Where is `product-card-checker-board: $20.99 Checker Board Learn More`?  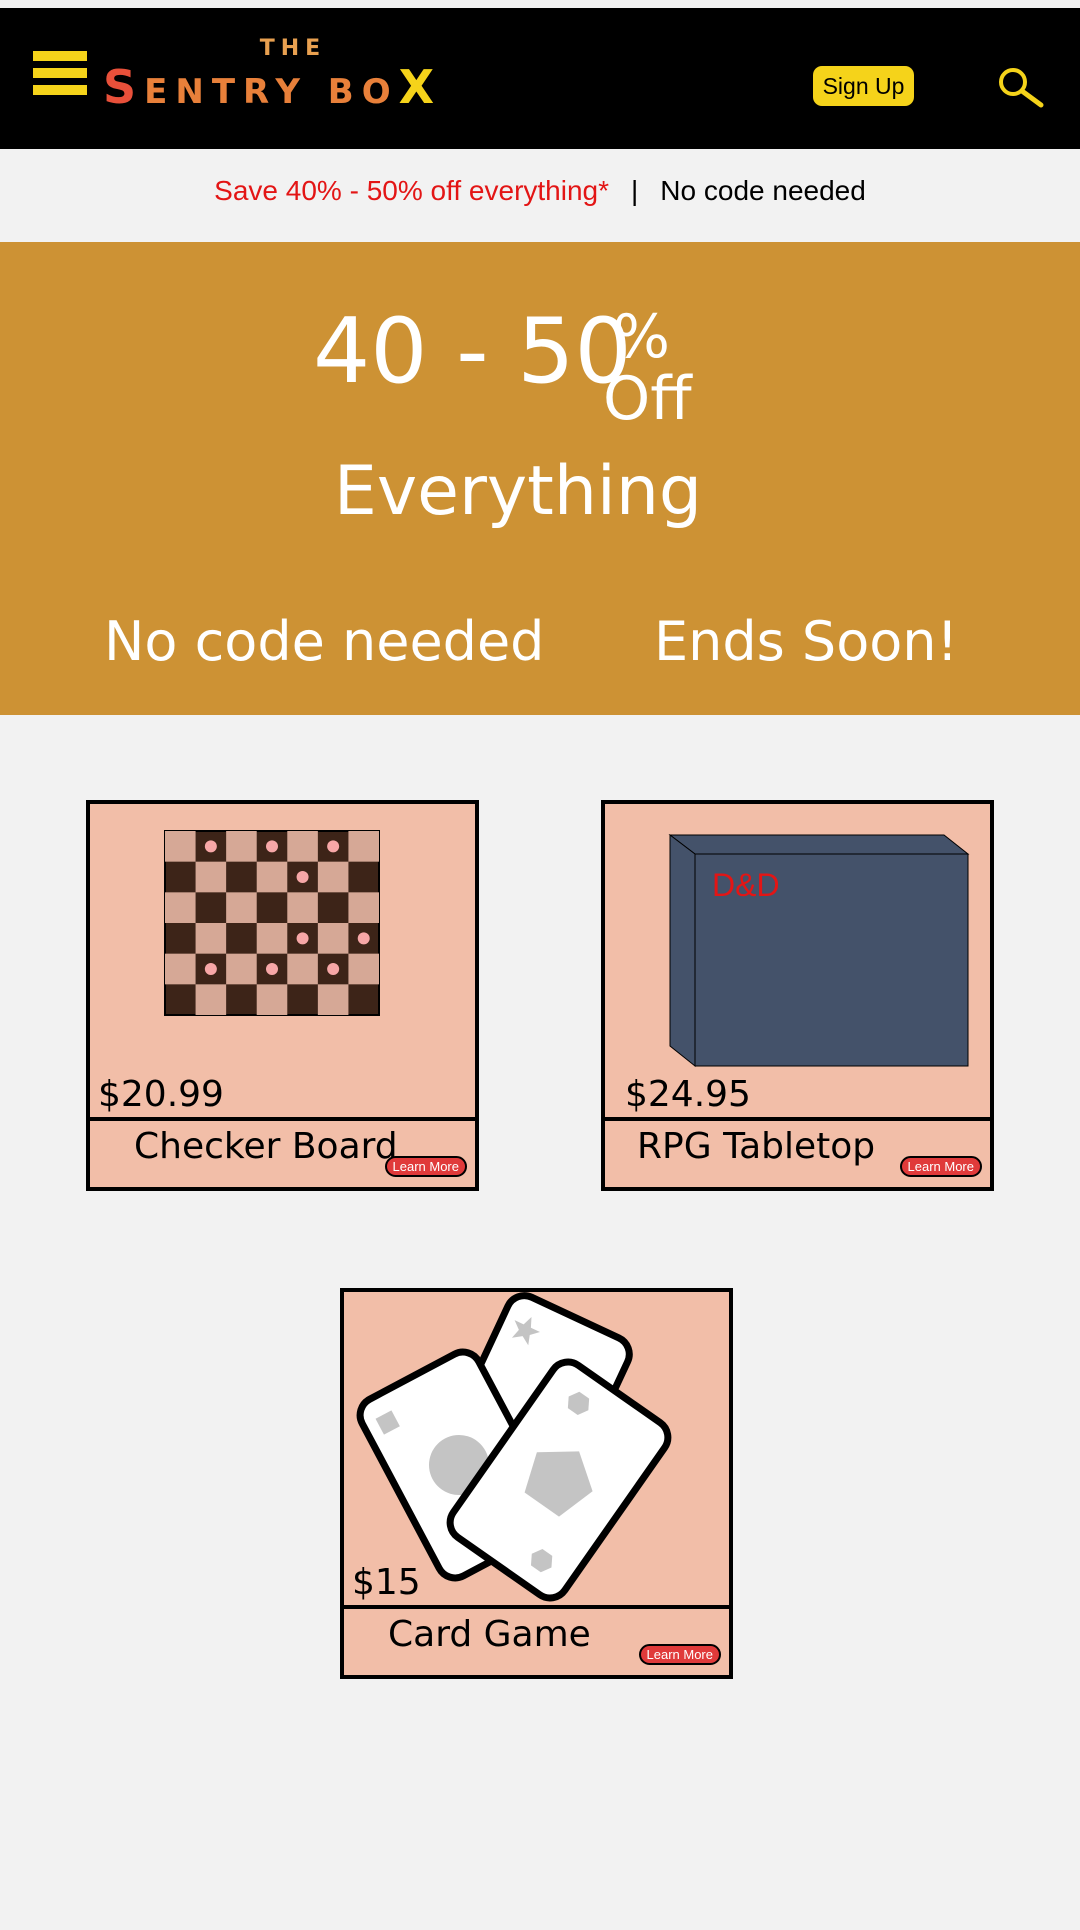
product-card-checker-board: $20.99 Checker Board Learn More is located at coordinates (282, 995).